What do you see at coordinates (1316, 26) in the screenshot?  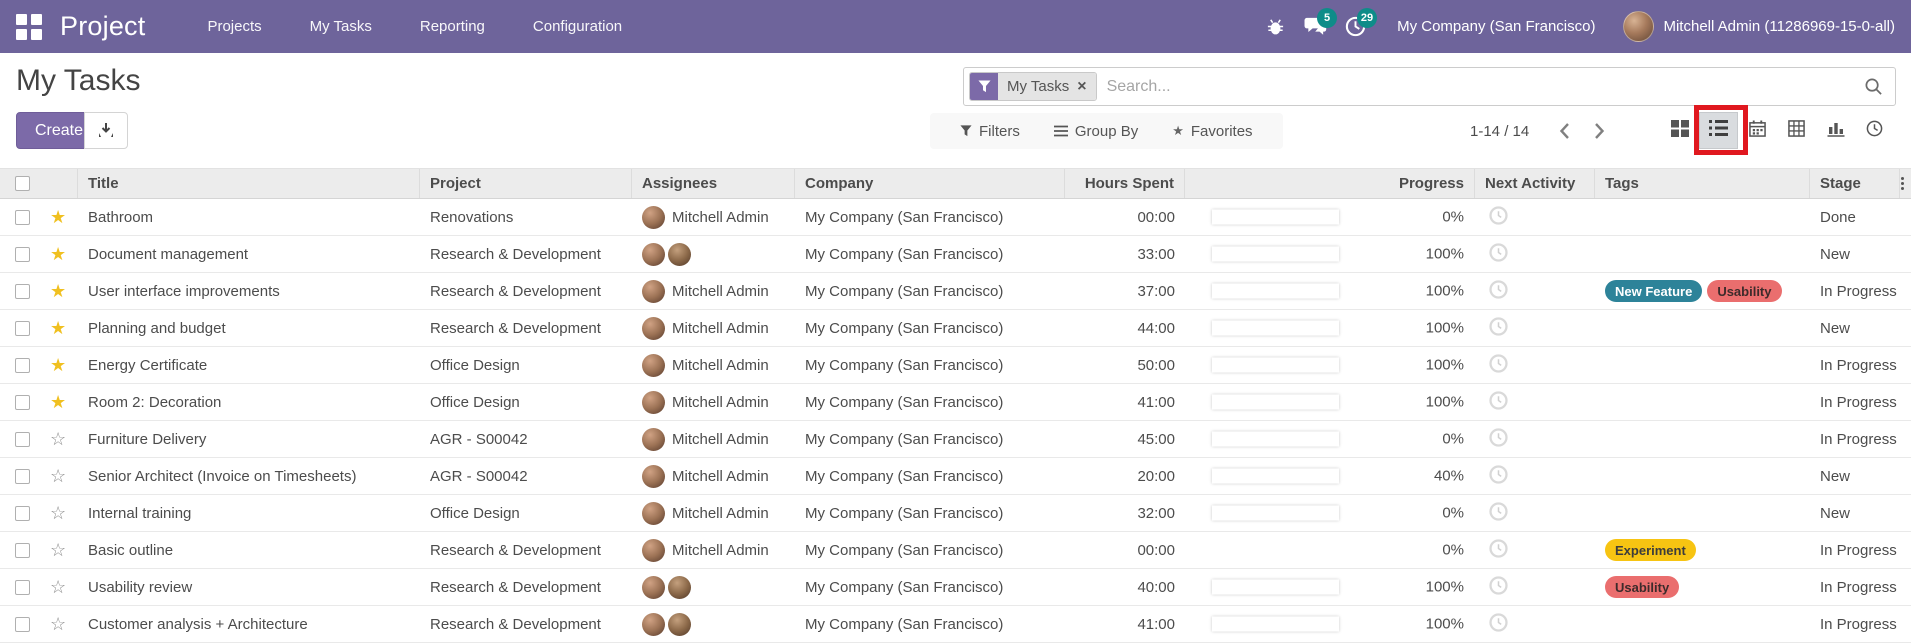 I see `messages-icon: 5` at bounding box center [1316, 26].